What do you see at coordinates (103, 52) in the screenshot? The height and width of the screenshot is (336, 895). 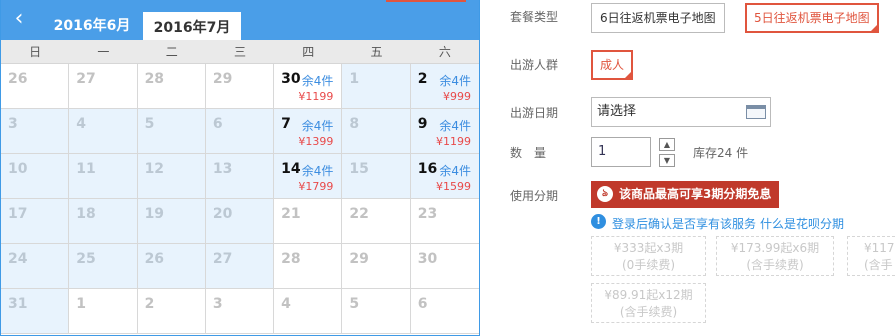 I see `weekday-mon: 一` at bounding box center [103, 52].